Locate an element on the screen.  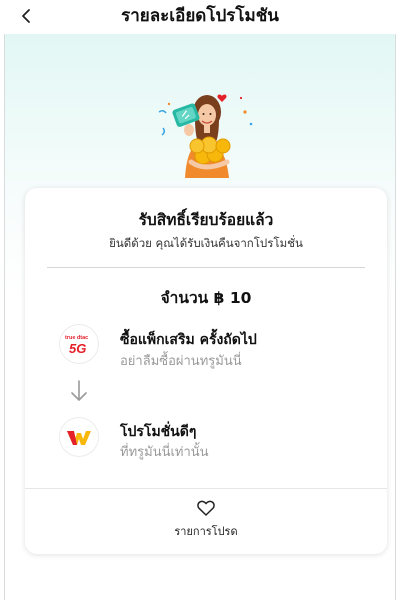
cashback-illustration is located at coordinates (205, 136).